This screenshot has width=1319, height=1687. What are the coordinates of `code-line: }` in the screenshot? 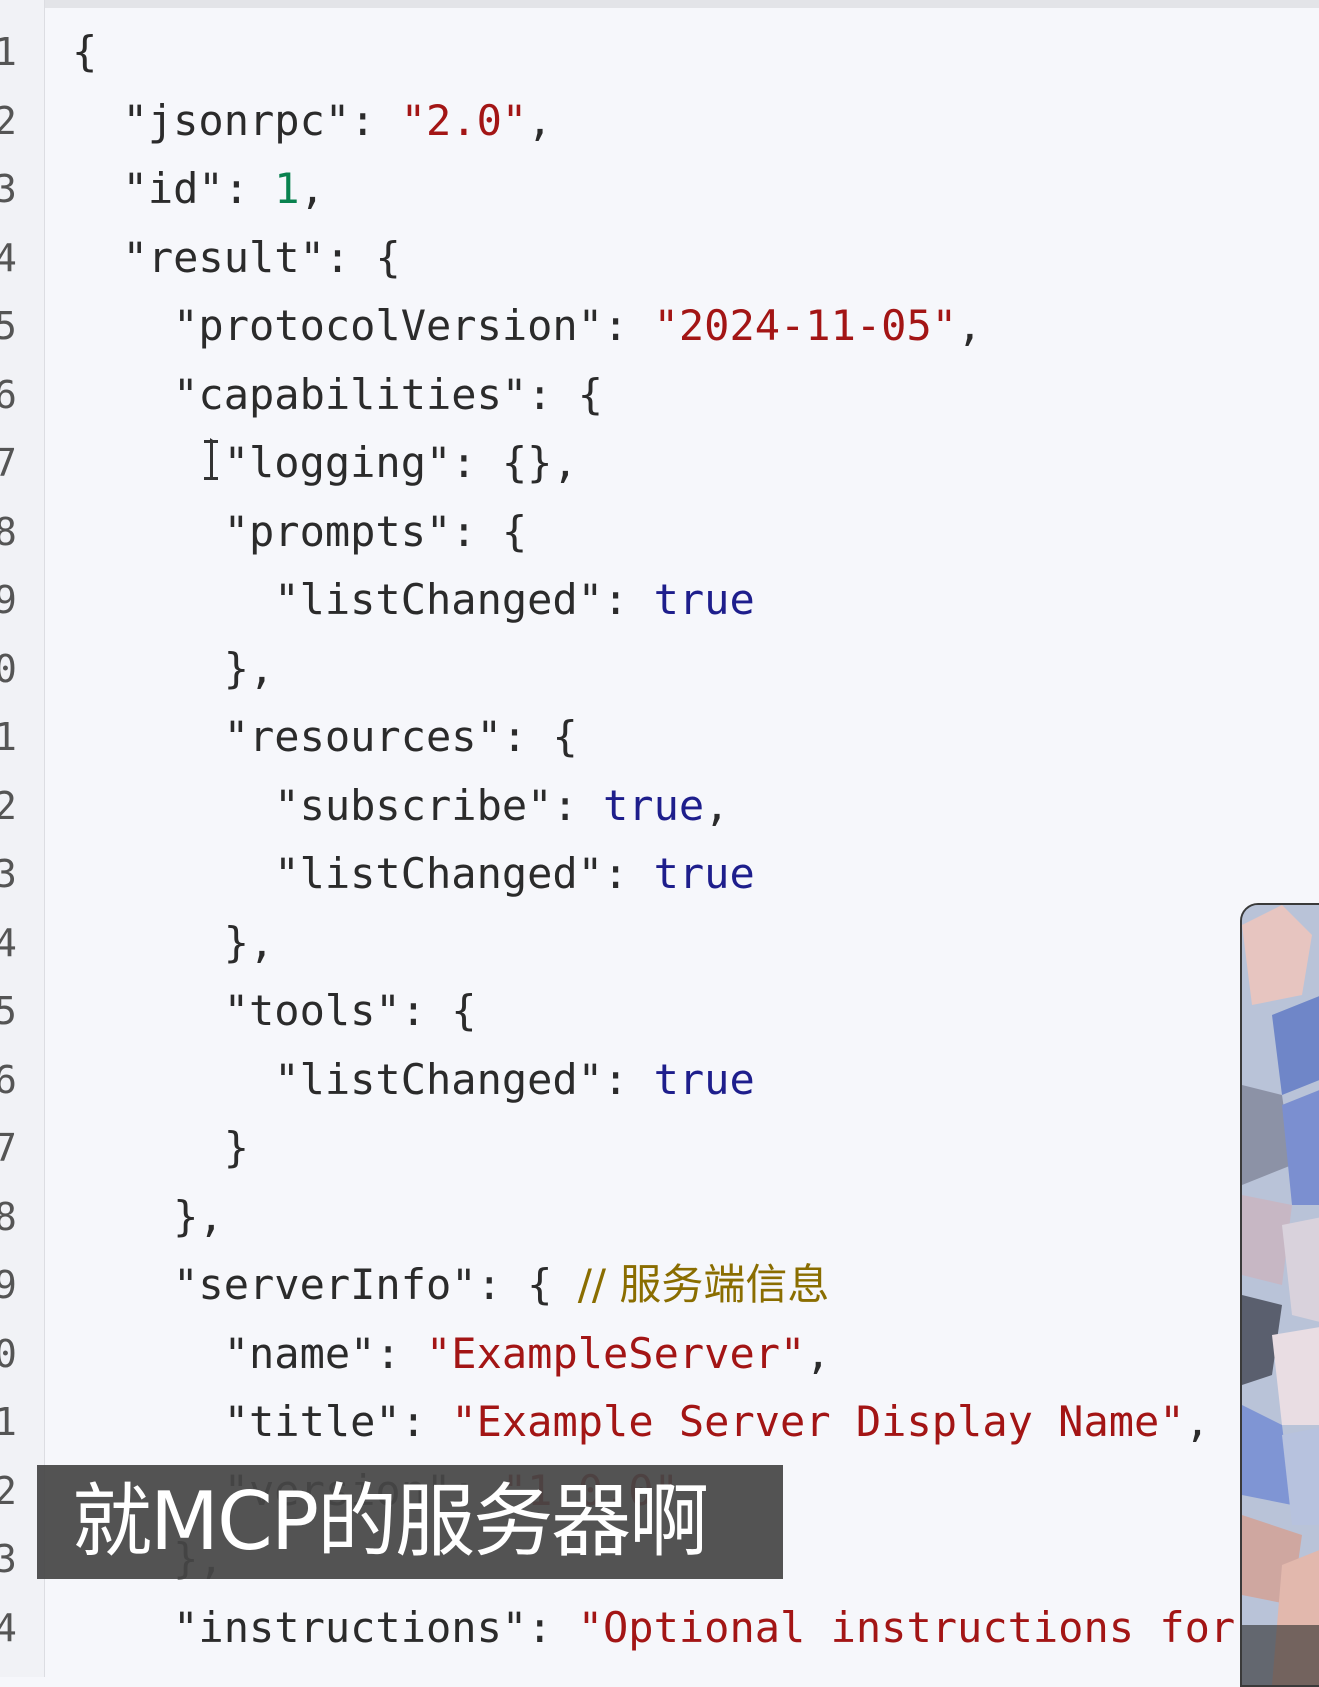 It's located at (160, 1148).